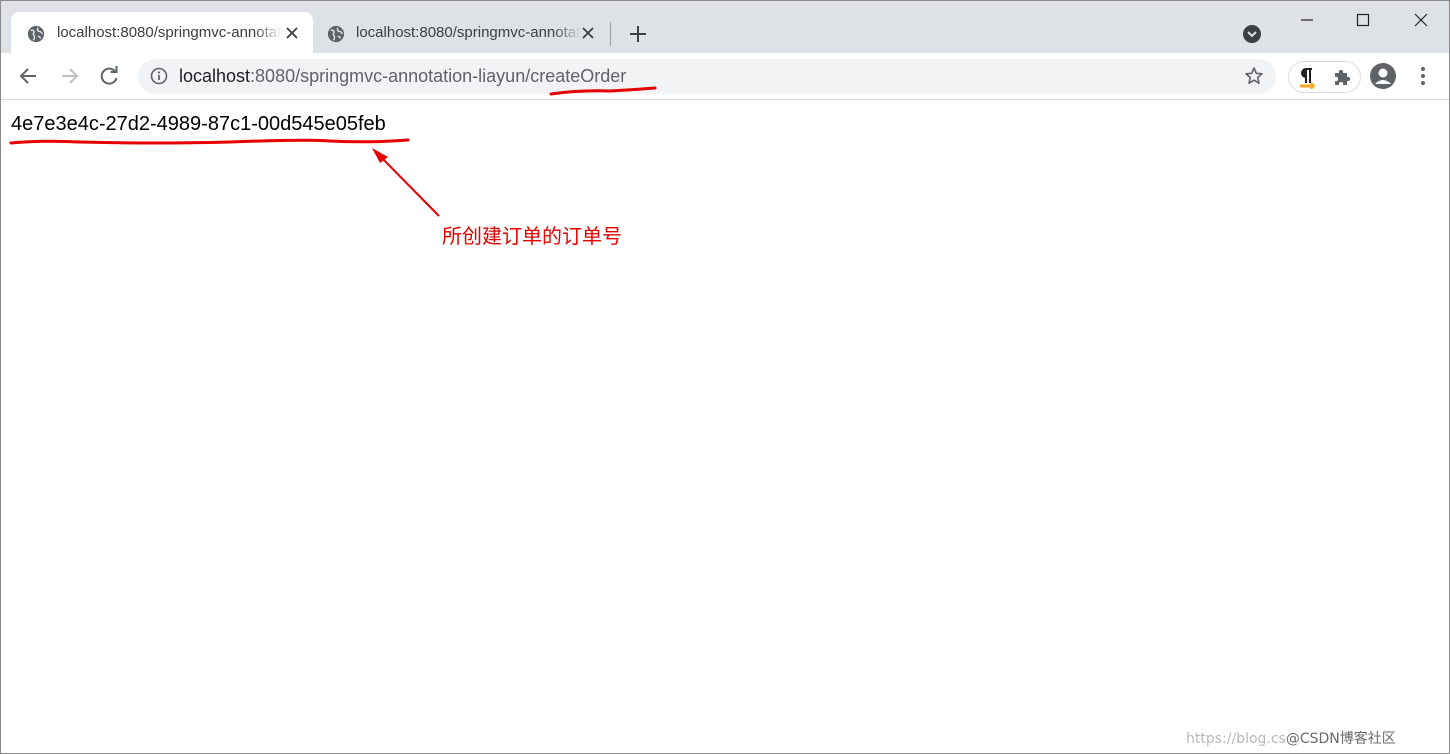  Describe the element at coordinates (610, 34) in the screenshot. I see `tab-separator` at that location.